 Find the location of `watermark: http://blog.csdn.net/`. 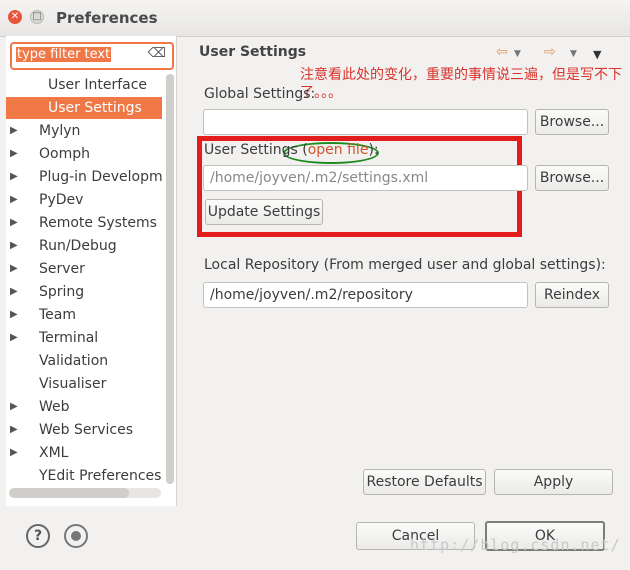

watermark: http://blog.csdn.net/ is located at coordinates (515, 545).